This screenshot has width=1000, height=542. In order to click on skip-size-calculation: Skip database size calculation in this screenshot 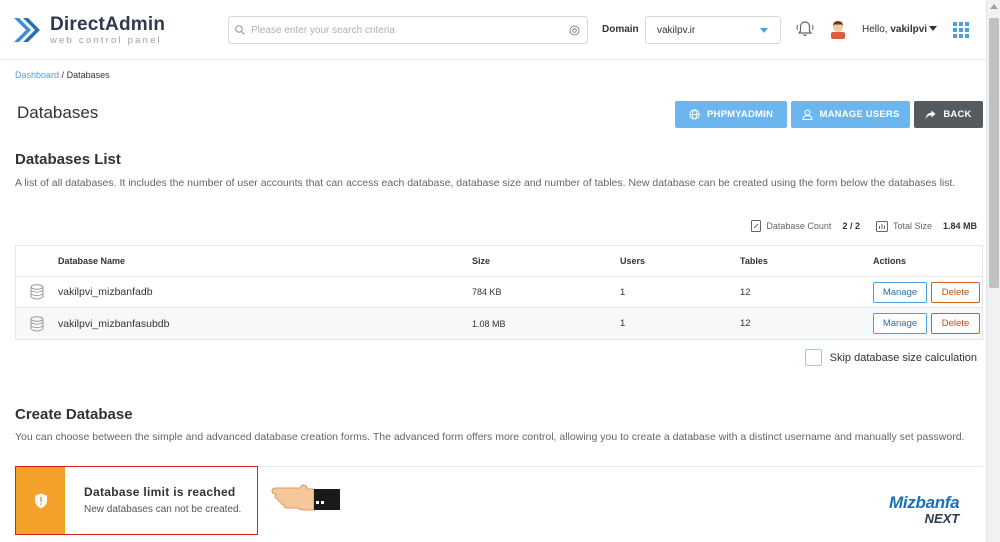, I will do `click(890, 357)`.